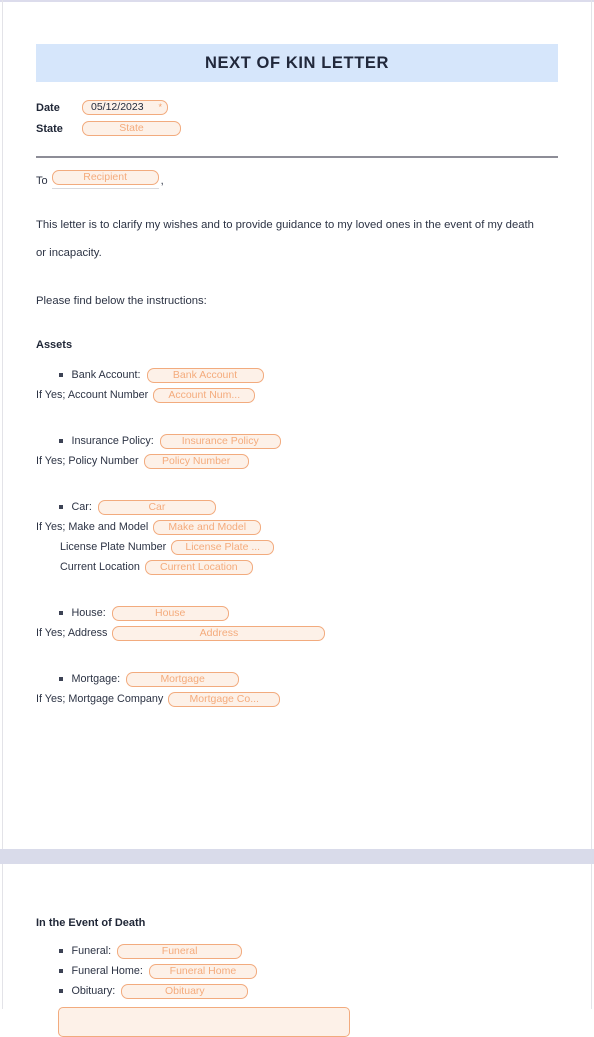 This screenshot has height=1037, width=594. What do you see at coordinates (297, 375) in the screenshot?
I see `asset-row-bank-account: Bank Account` at bounding box center [297, 375].